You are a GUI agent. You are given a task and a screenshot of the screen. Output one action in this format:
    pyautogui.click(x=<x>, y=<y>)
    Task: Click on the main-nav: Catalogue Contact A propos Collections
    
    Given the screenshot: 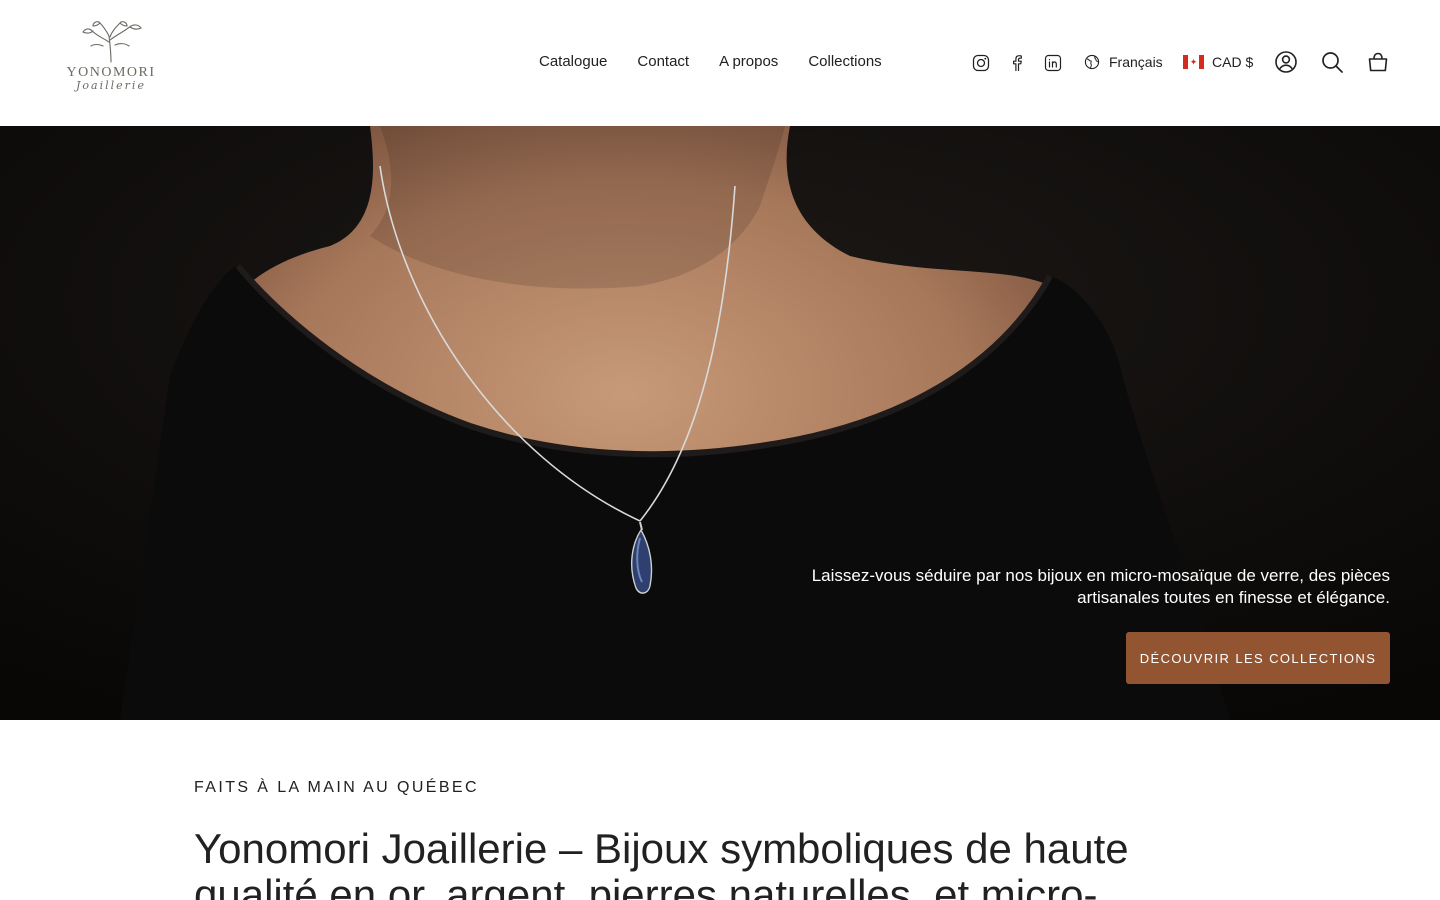 What is the action you would take?
    pyautogui.click(x=710, y=62)
    